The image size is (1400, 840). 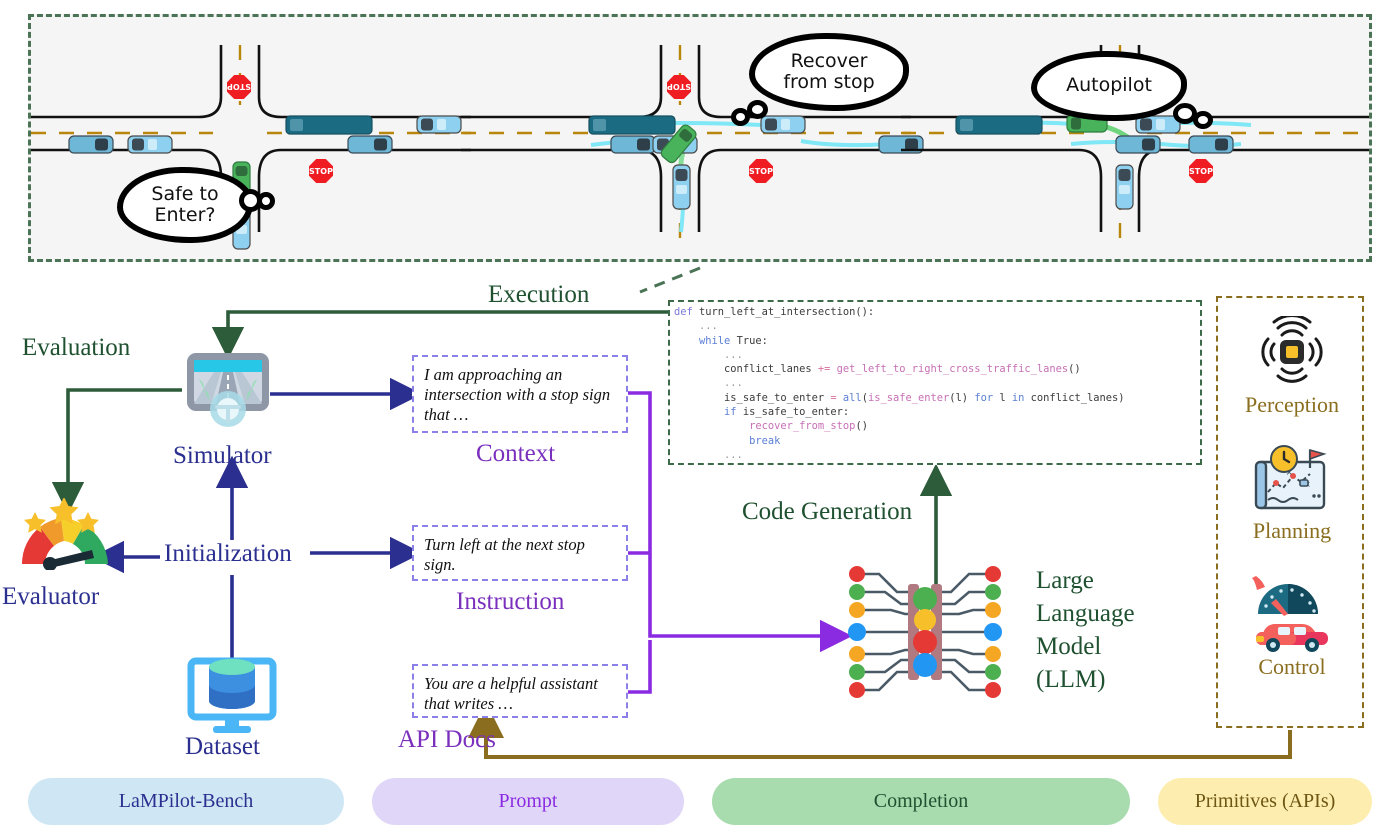 I want to click on execution-label: Execution, so click(x=539, y=294).